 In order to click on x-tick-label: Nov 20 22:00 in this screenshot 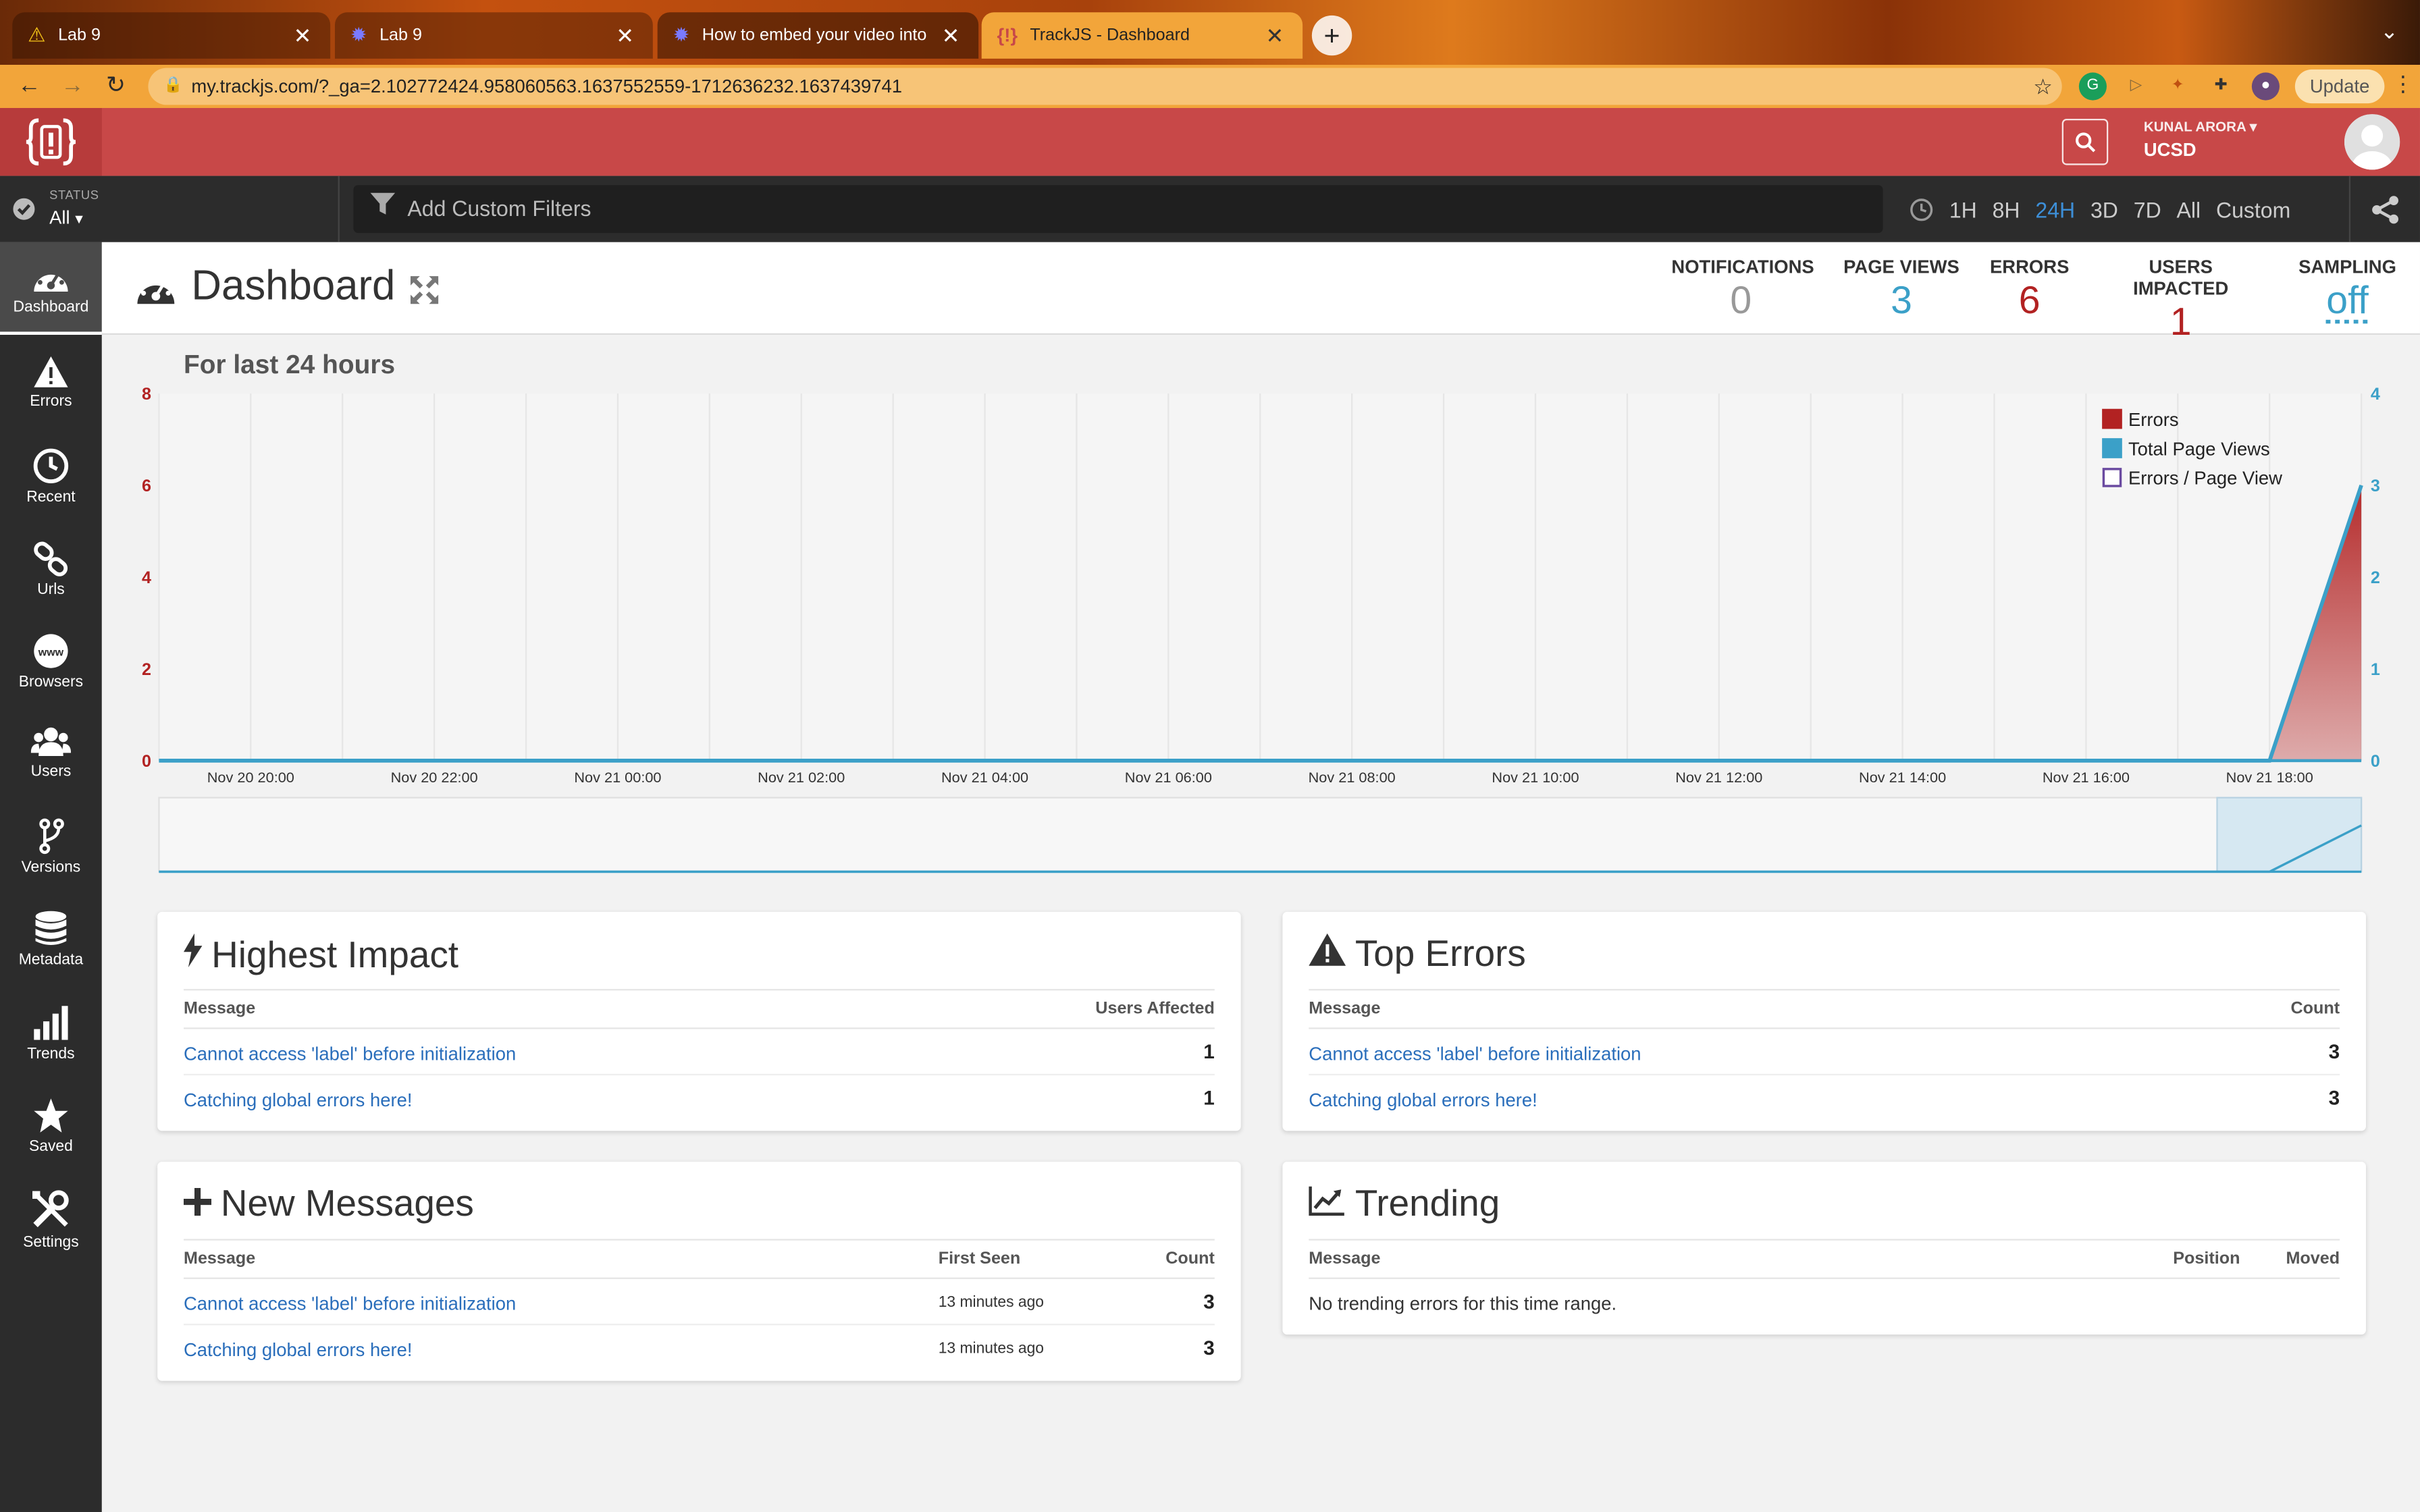, I will do `click(434, 777)`.